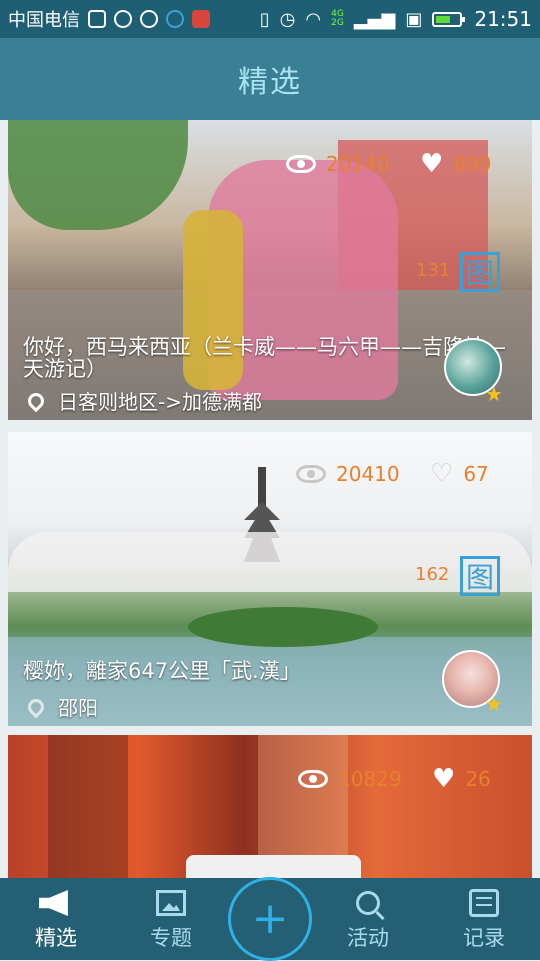 This screenshot has height=961, width=540. I want to click on add-button: +, so click(270, 919).